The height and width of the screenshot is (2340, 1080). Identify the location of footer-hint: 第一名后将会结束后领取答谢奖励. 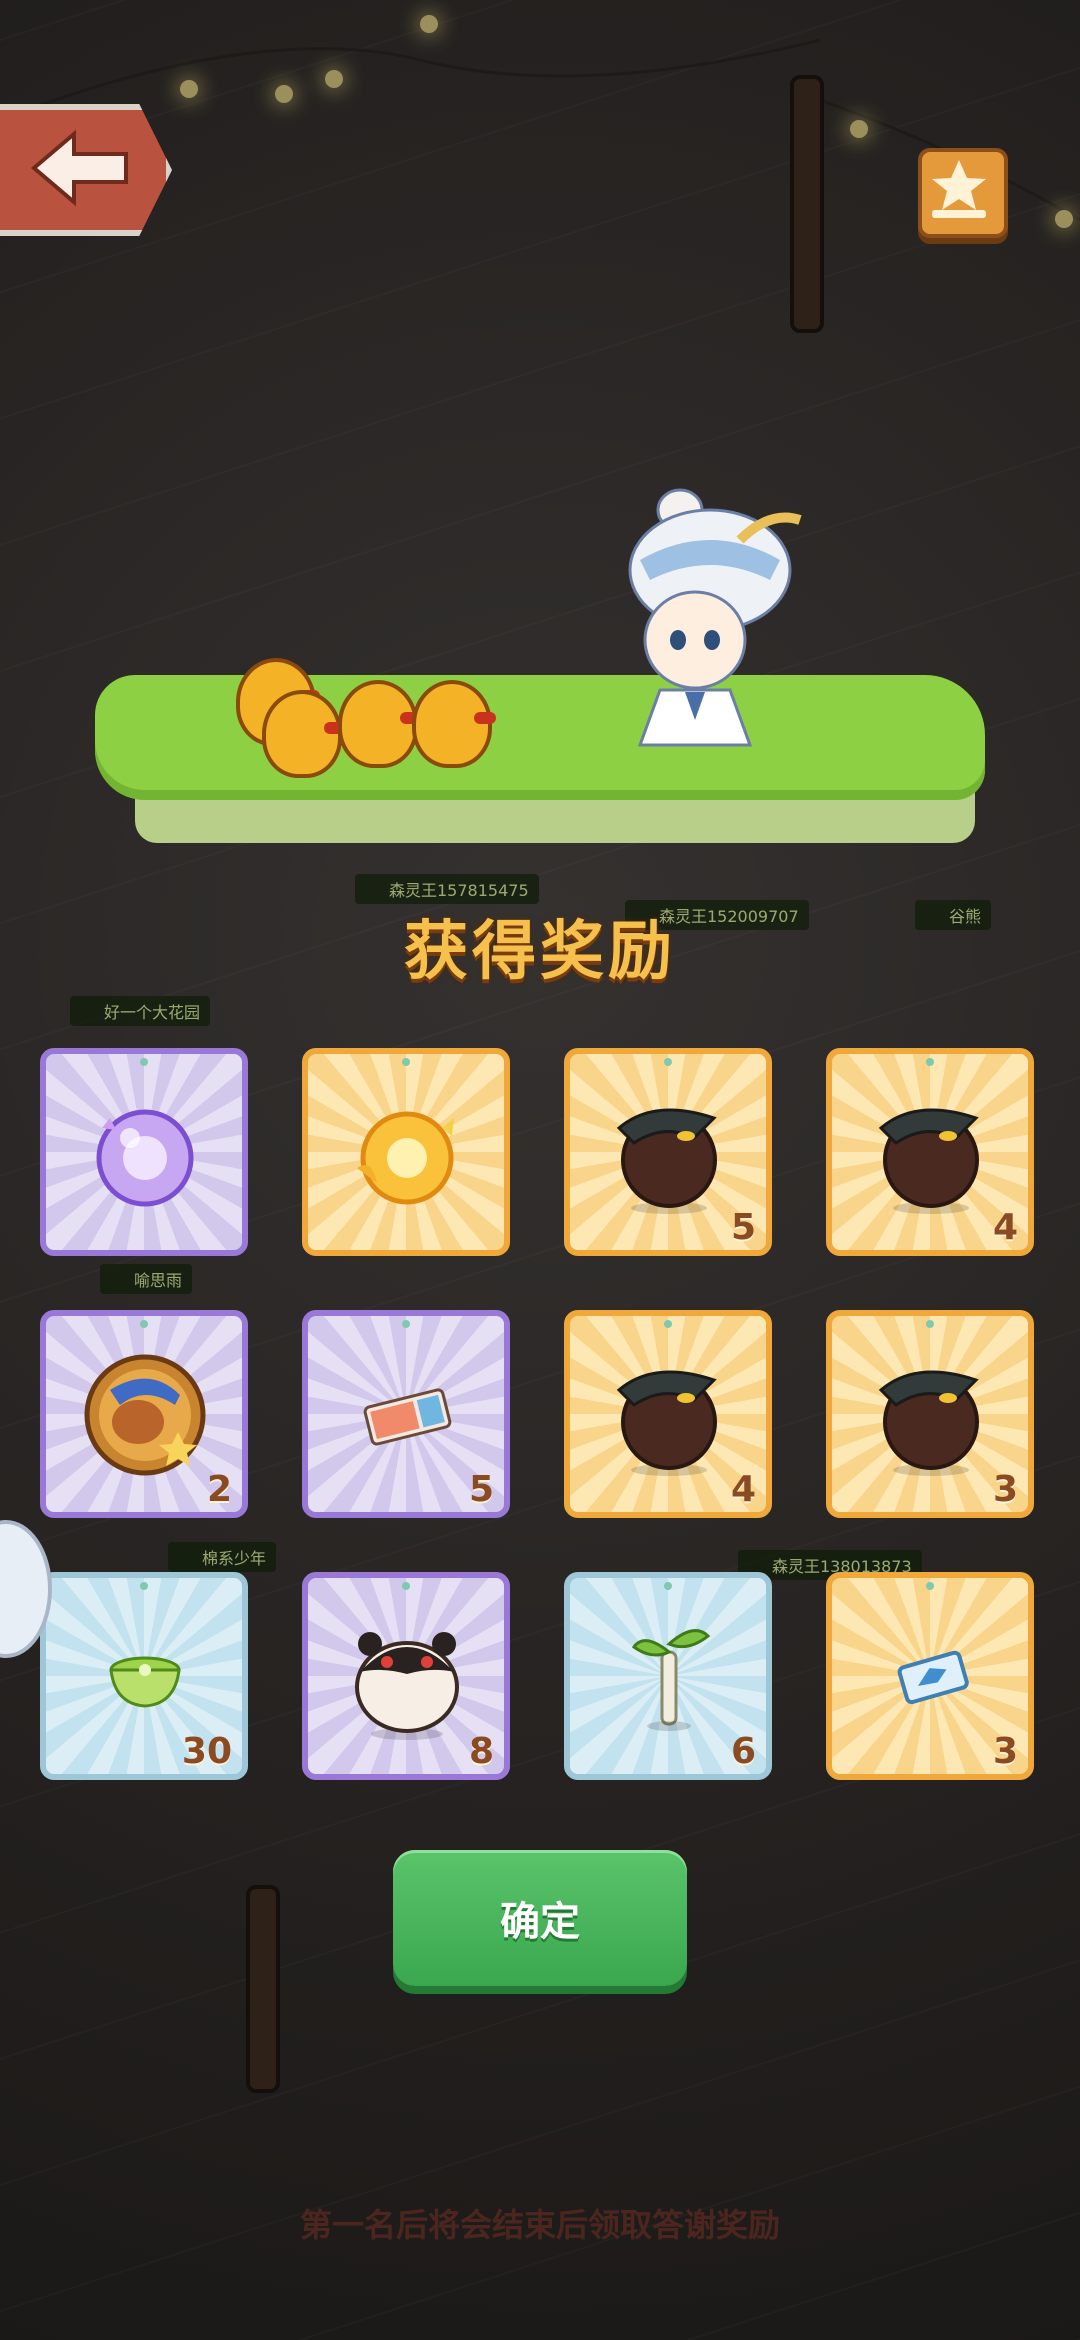
(539, 2225).